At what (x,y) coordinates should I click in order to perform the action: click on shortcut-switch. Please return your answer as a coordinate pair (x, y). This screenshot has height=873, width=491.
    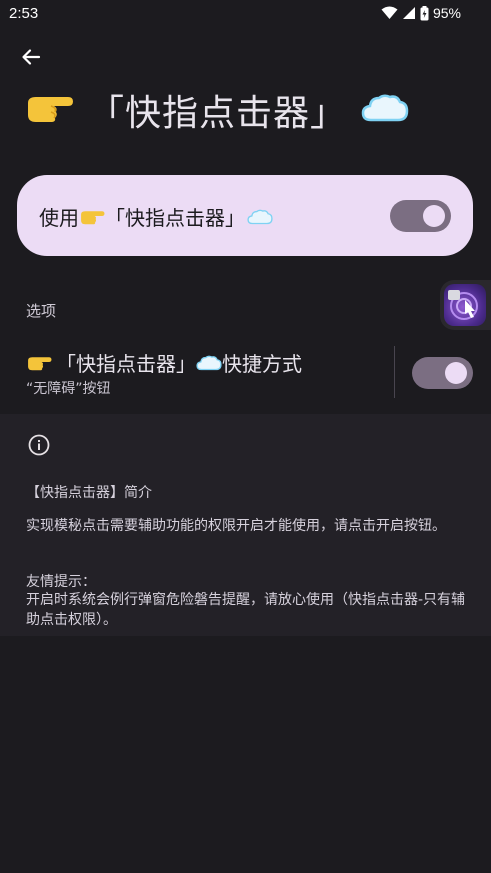
    Looking at the image, I should click on (442, 373).